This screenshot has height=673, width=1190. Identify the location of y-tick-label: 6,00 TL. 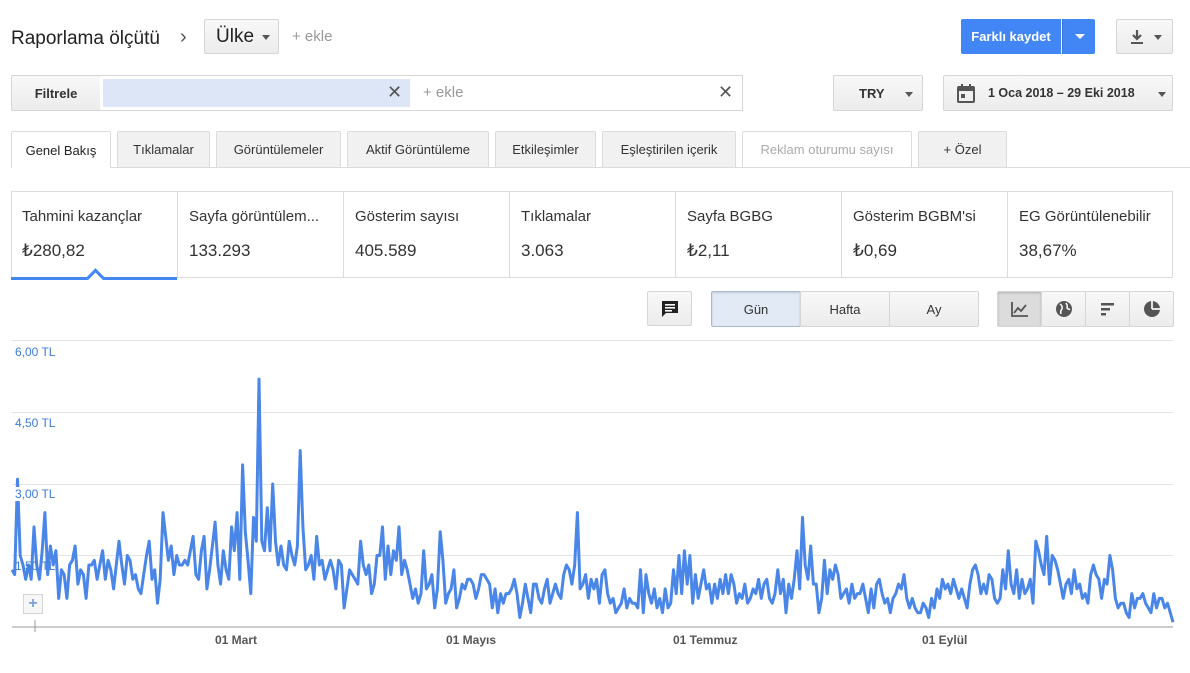
(36, 352).